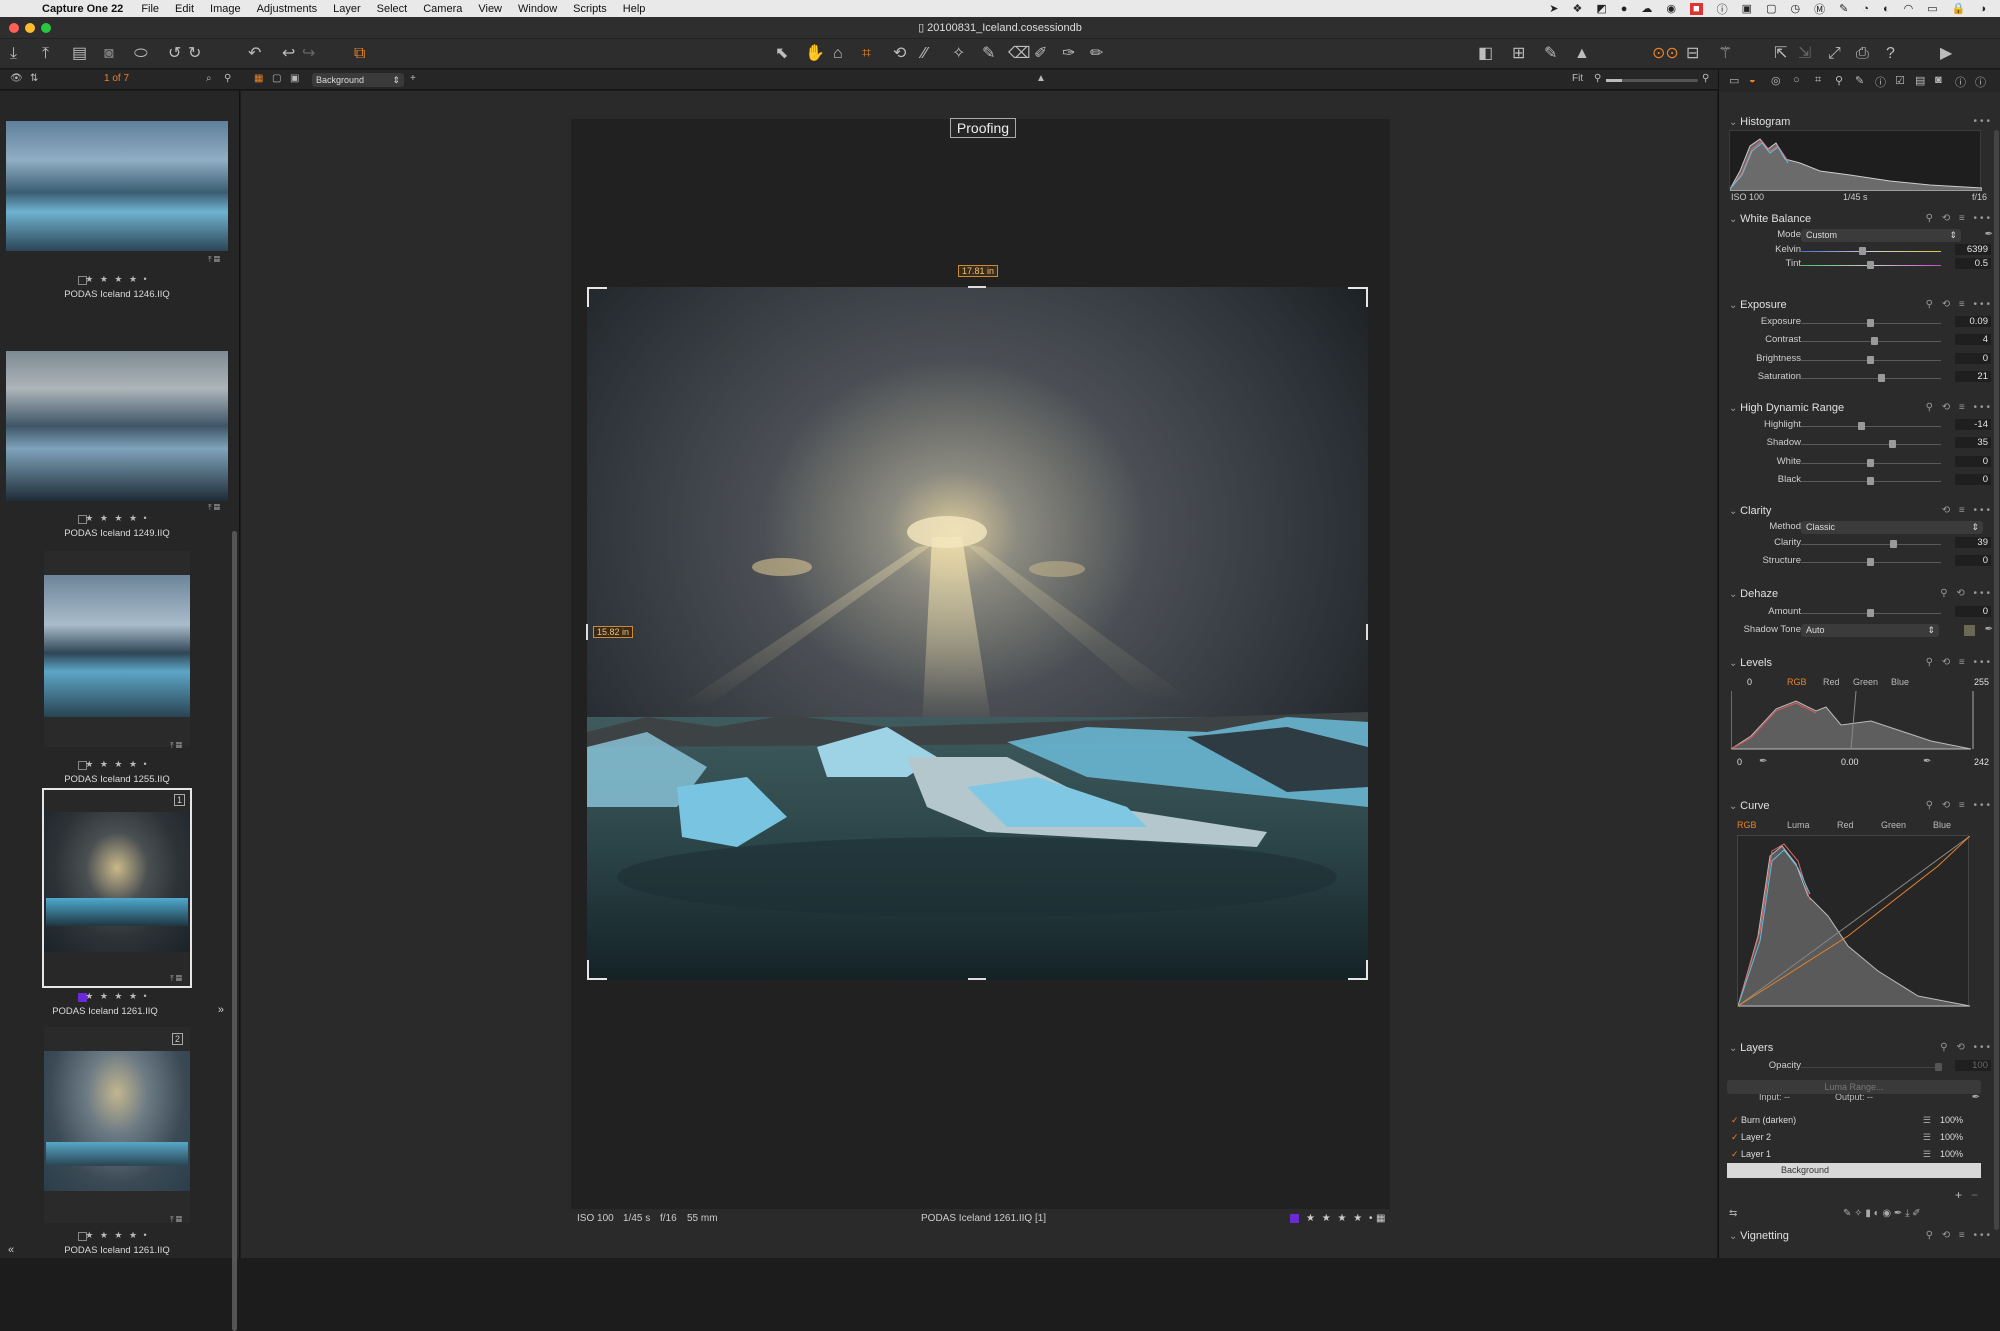  What do you see at coordinates (866, 54) in the screenshot?
I see `crop-tool-icon: ⌗` at bounding box center [866, 54].